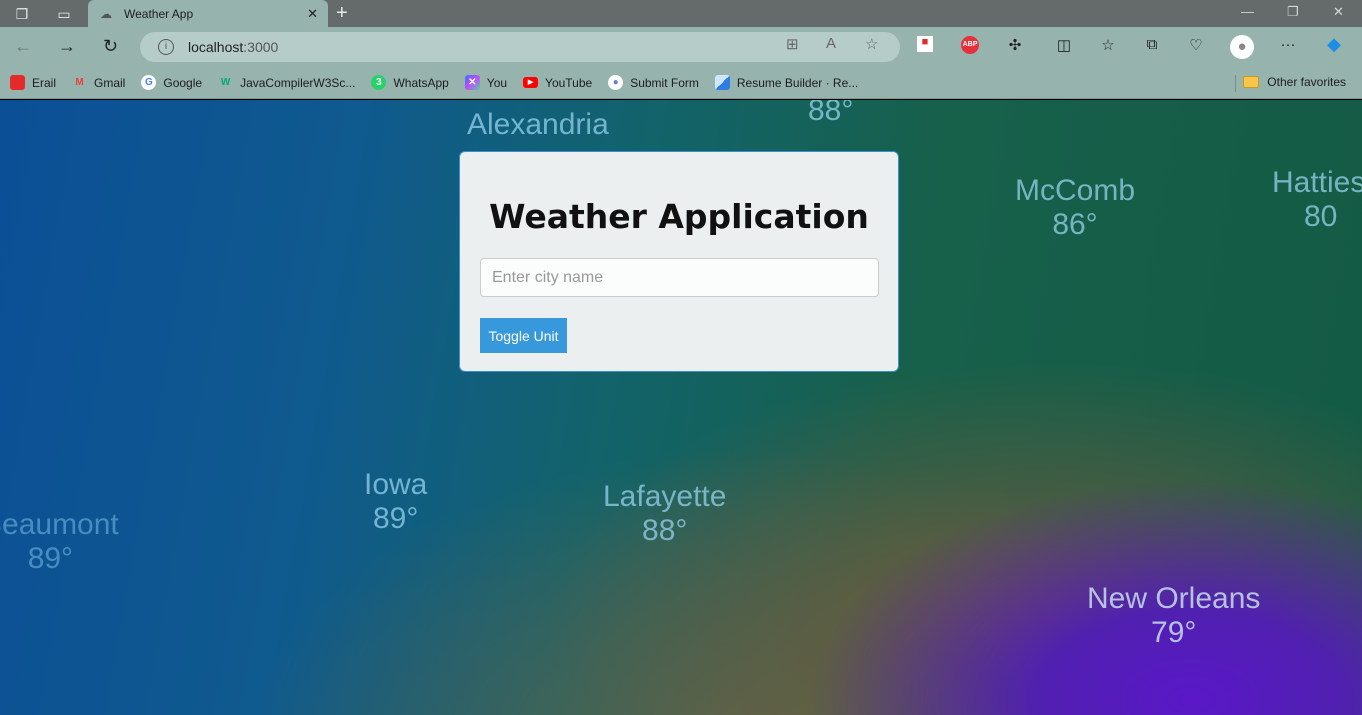  I want to click on toggle-unit-button: Toggle Unit, so click(523, 335).